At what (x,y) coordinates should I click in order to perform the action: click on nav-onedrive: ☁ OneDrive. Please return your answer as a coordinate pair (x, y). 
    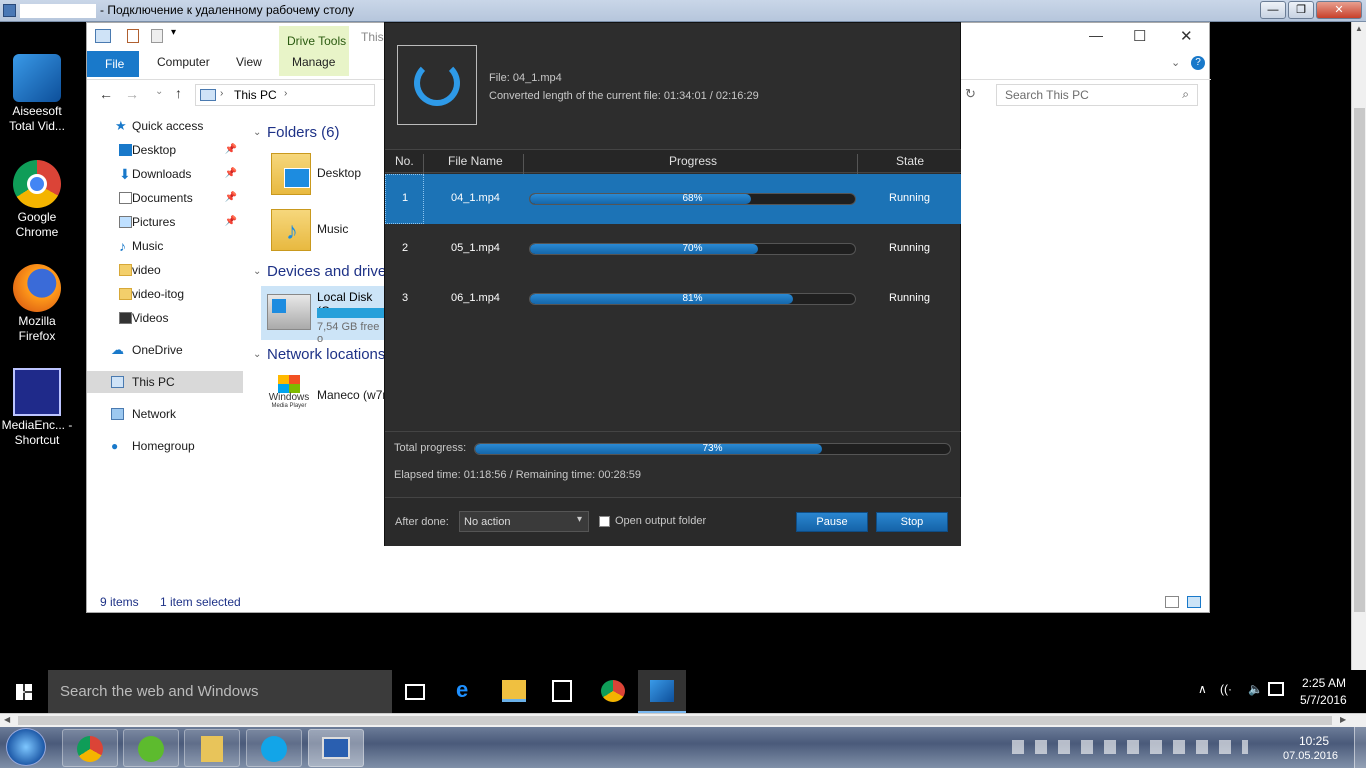
    Looking at the image, I should click on (165, 350).